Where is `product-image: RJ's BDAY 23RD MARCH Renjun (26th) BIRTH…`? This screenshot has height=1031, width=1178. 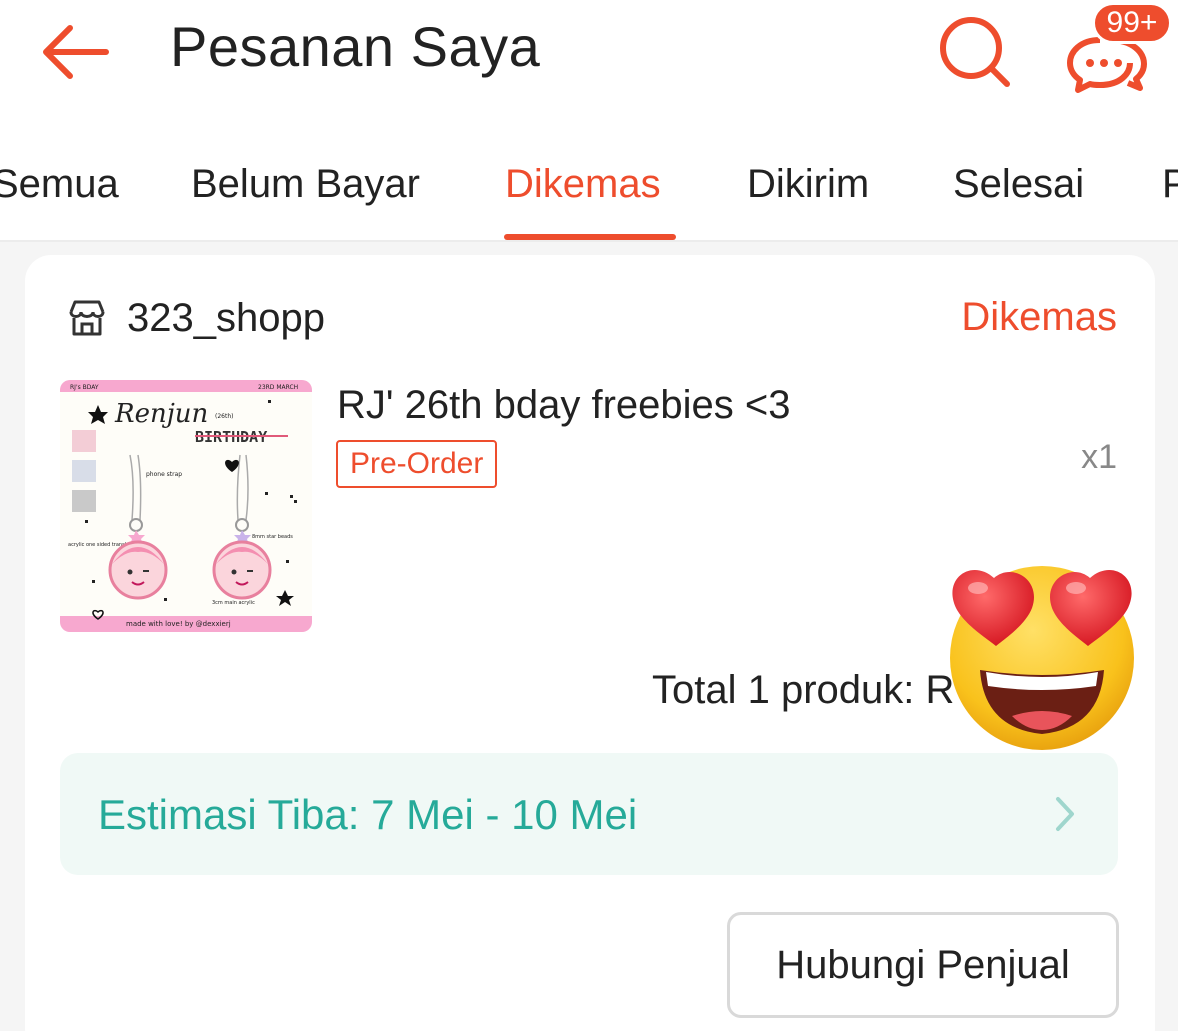
product-image: RJ's BDAY 23RD MARCH Renjun (26th) BIRTH… is located at coordinates (186, 506).